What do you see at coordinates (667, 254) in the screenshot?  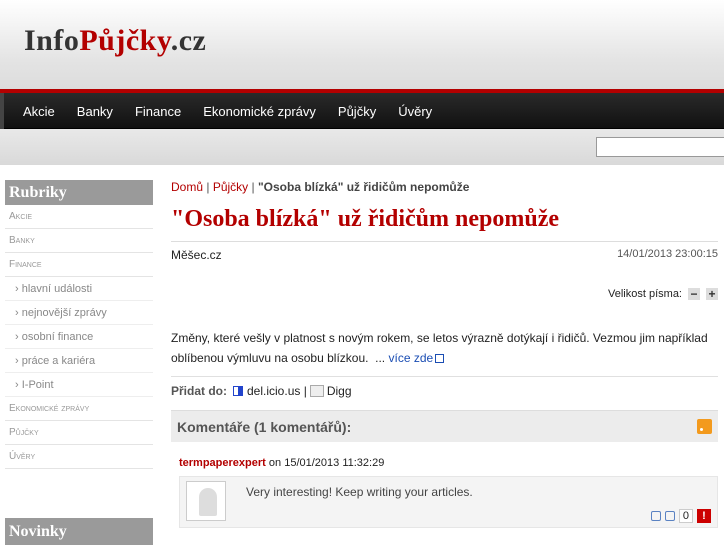 I see `article-date: 14/01/2013 23:00:15` at bounding box center [667, 254].